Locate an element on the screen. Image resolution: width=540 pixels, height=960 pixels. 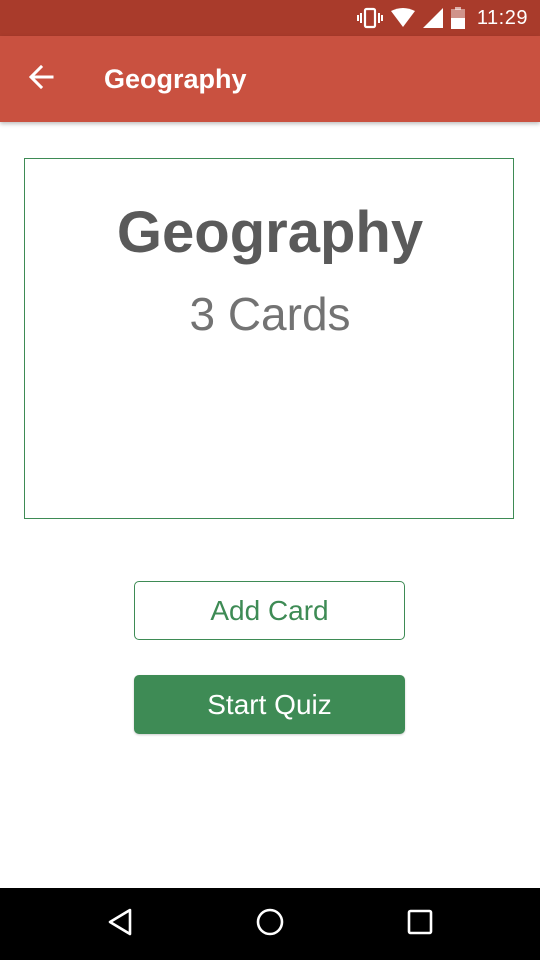
back-triangle-icon is located at coordinates (120, 924).